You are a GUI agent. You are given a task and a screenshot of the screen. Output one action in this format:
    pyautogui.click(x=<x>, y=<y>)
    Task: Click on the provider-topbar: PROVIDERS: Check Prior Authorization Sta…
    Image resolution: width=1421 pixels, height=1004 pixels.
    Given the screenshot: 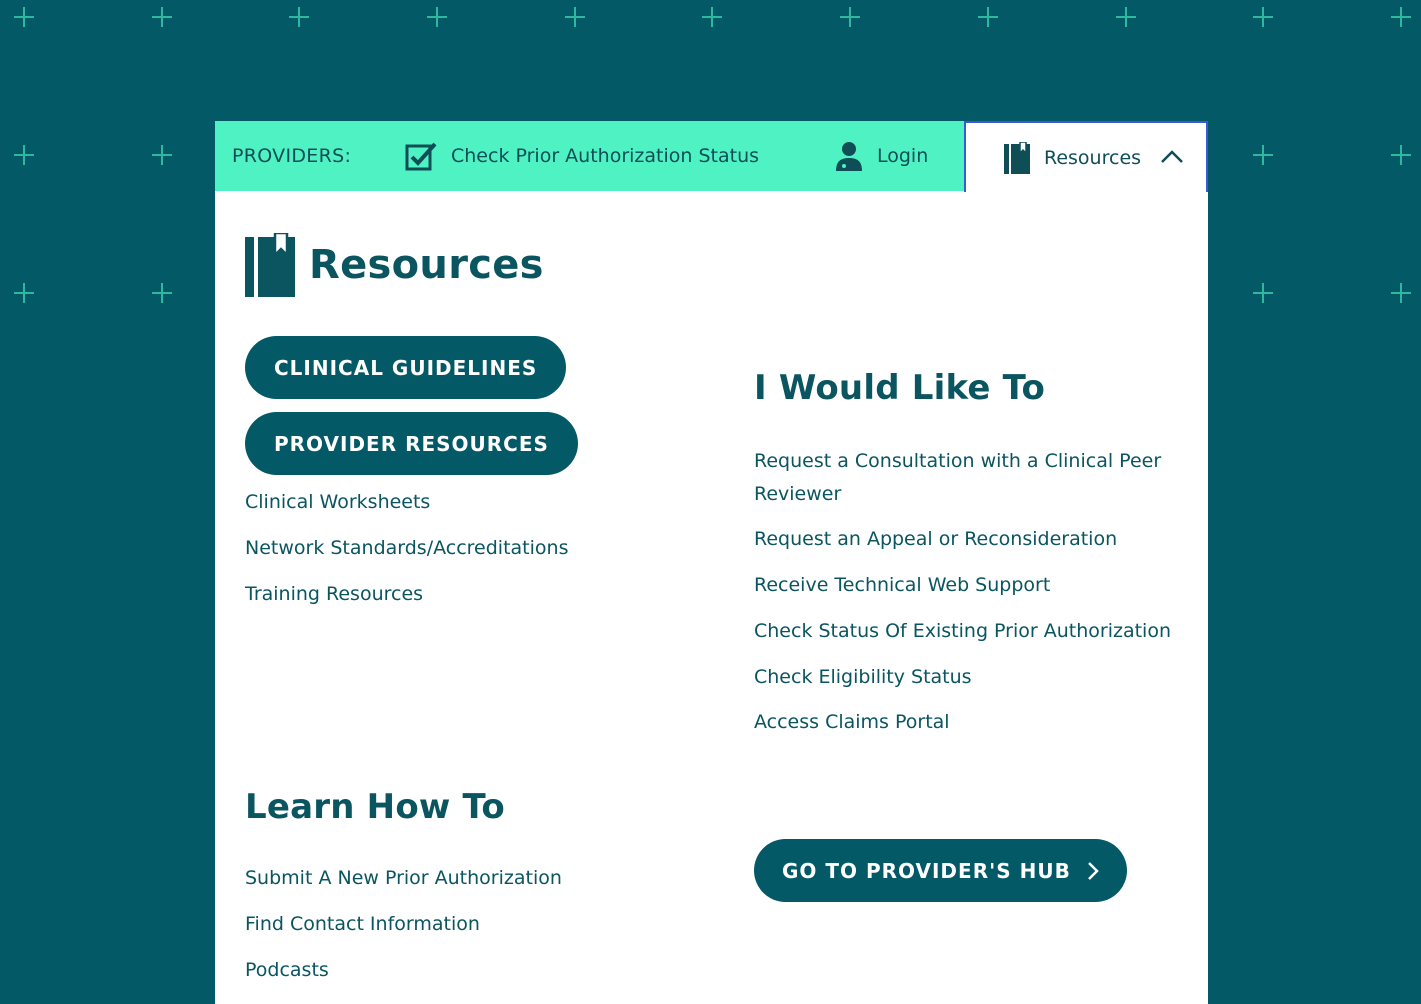 What is the action you would take?
    pyautogui.click(x=711, y=156)
    